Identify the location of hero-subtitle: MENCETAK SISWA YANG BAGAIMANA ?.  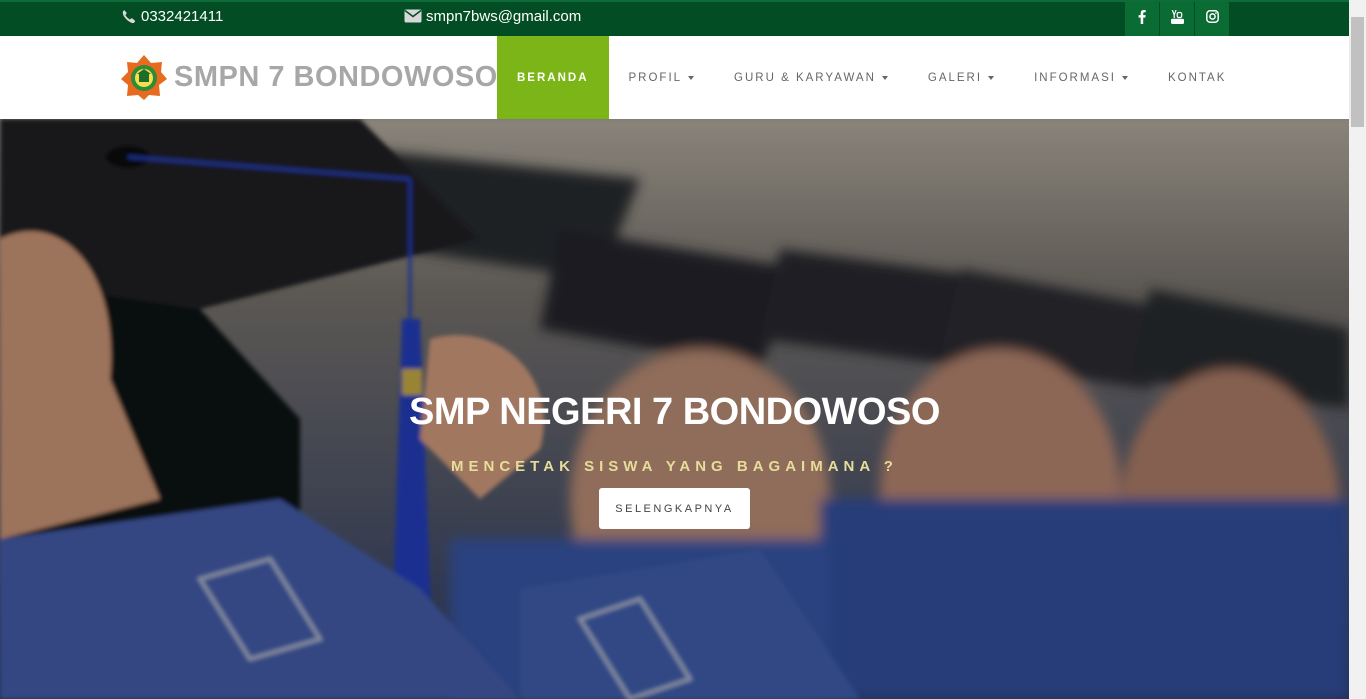
(674, 466).